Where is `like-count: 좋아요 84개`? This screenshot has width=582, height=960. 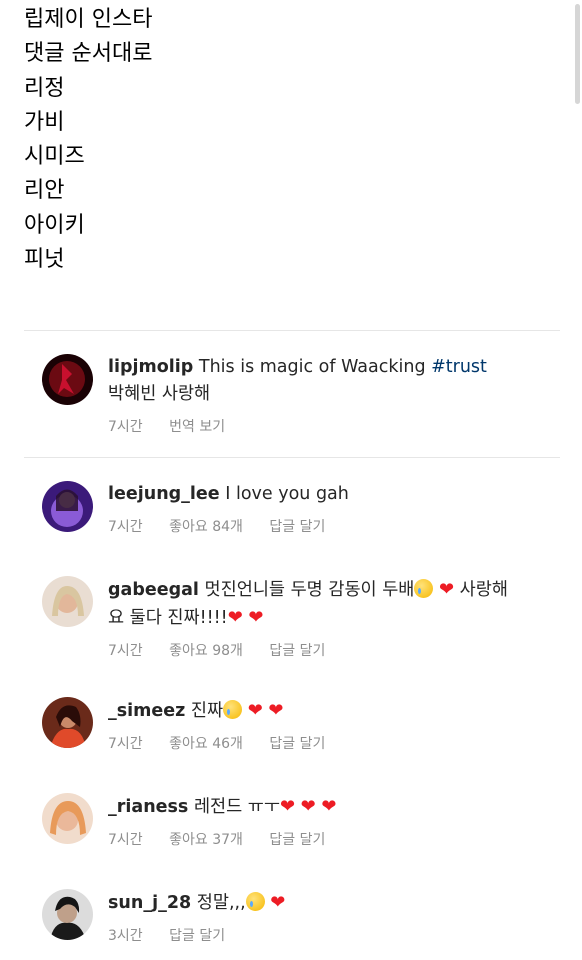 like-count: 좋아요 84개 is located at coordinates (206, 527).